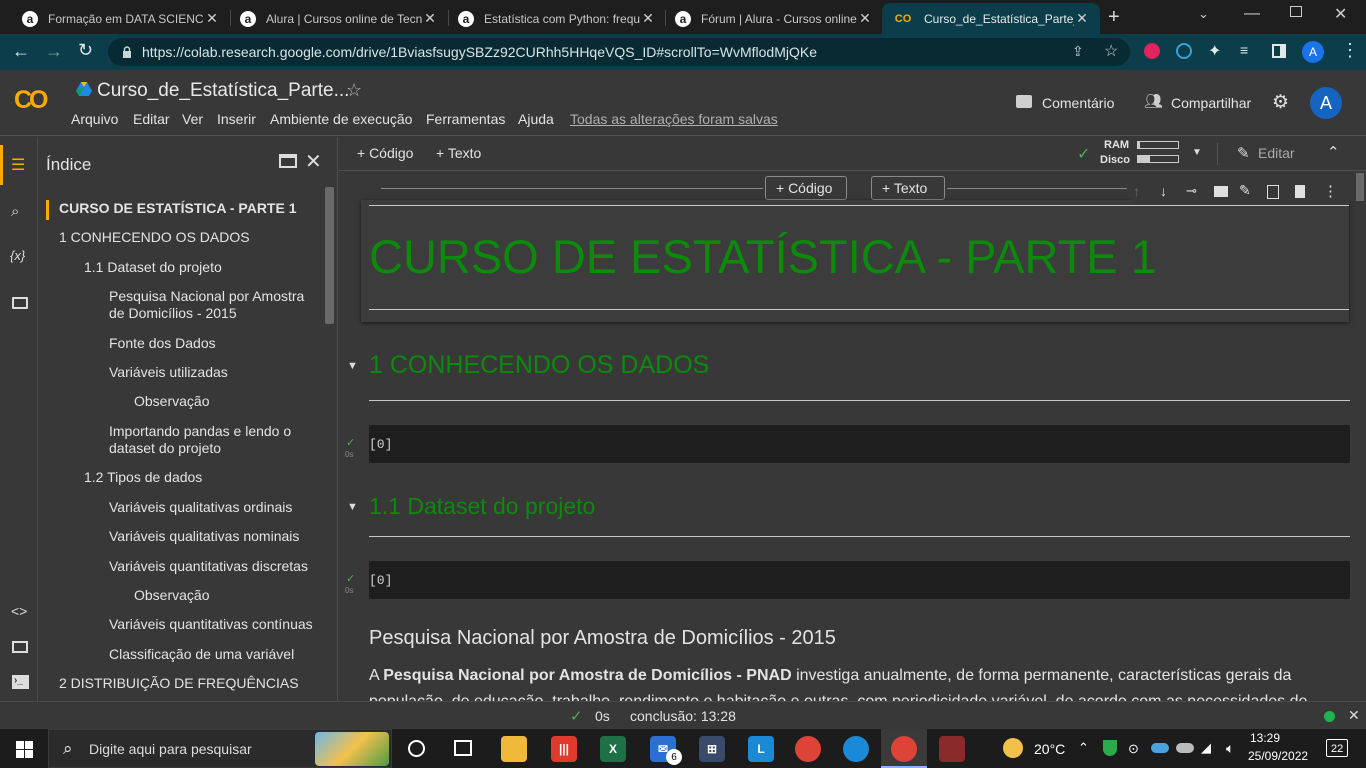 Image resolution: width=1366 pixels, height=768 pixels. What do you see at coordinates (674, 119) in the screenshot?
I see `saved-status-link: Todas as alterações foram salvas` at bounding box center [674, 119].